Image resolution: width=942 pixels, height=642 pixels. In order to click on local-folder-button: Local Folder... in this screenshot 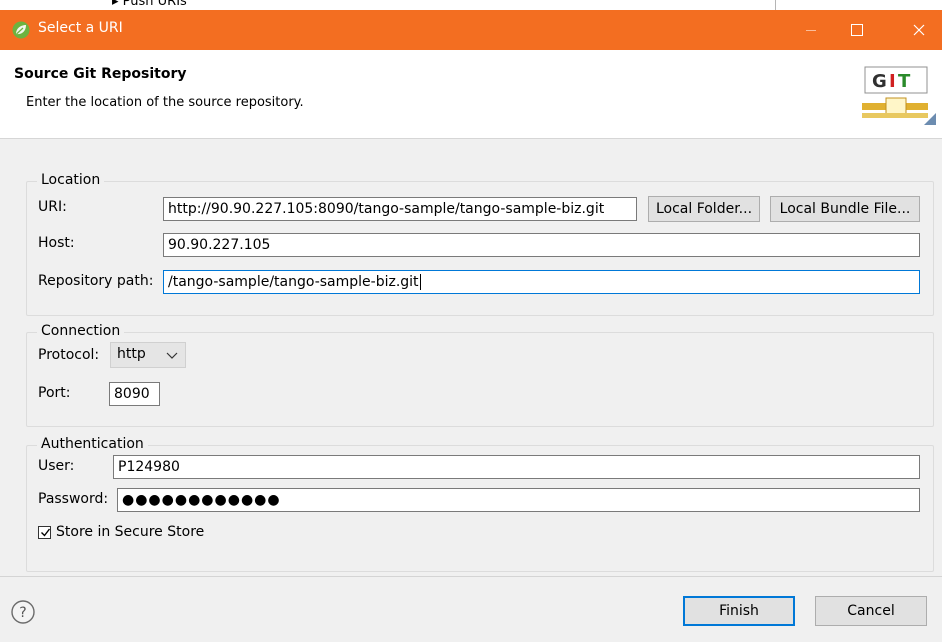, I will do `click(704, 209)`.